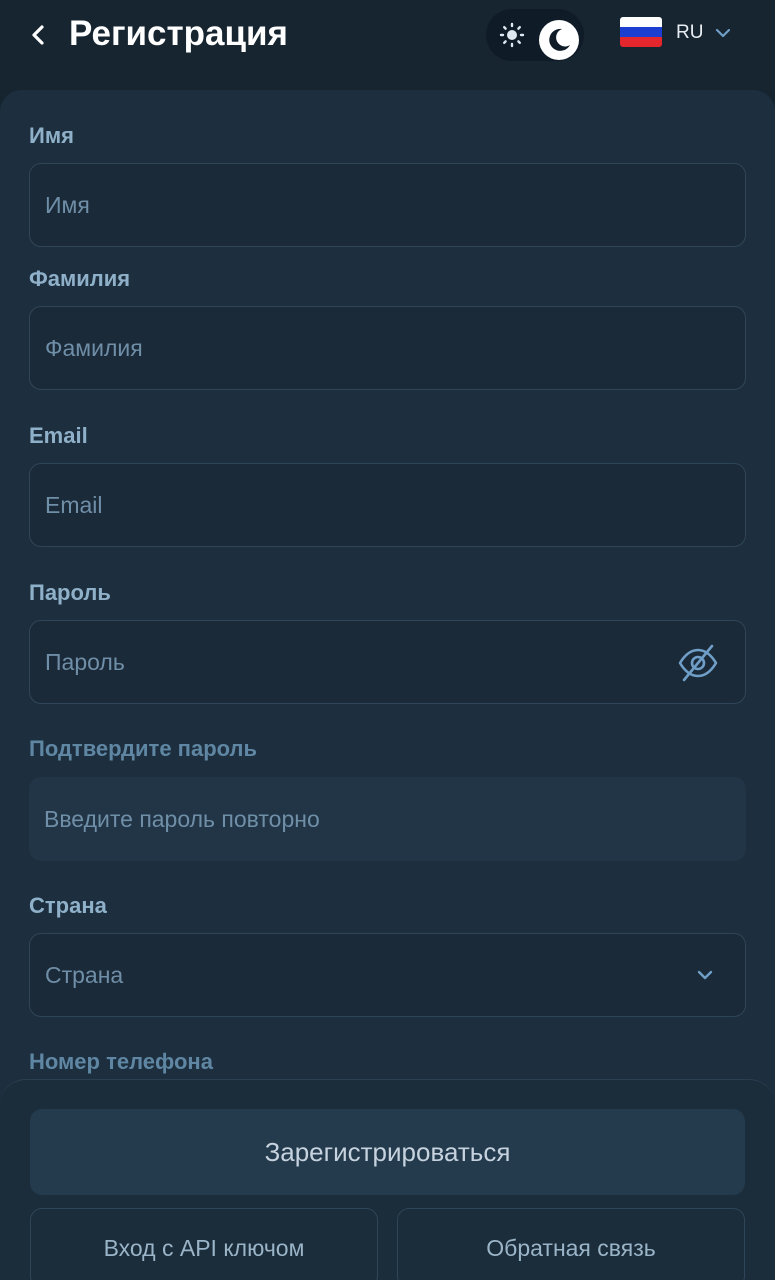  I want to click on eye-off-icon, so click(698, 663).